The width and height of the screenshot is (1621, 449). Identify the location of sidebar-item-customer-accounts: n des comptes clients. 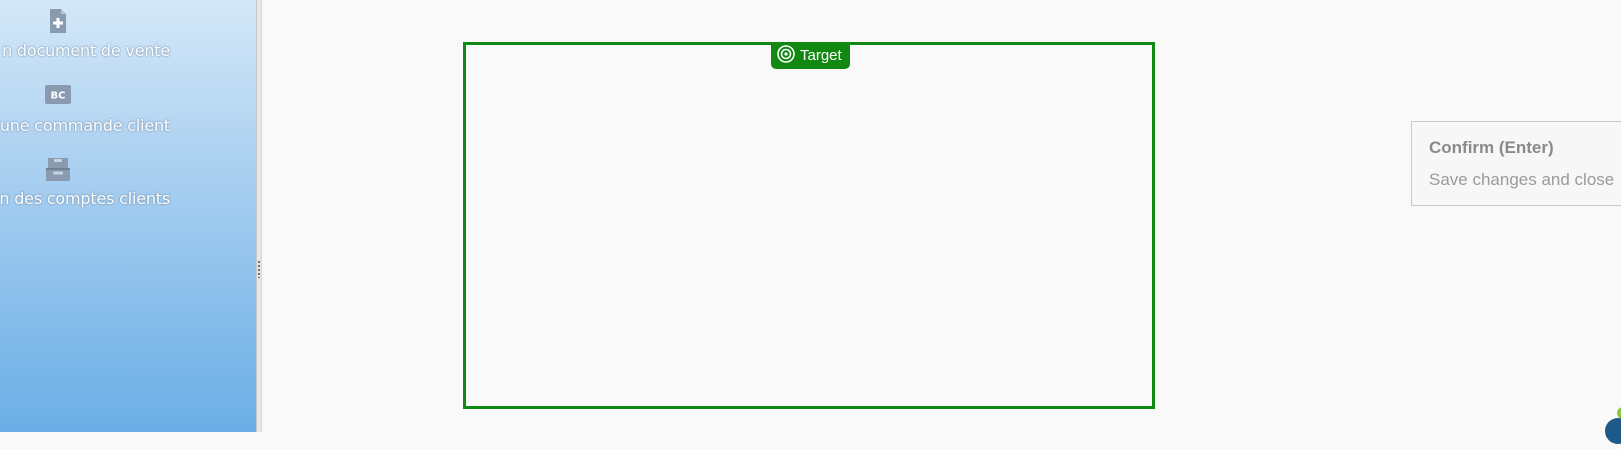
(128, 188).